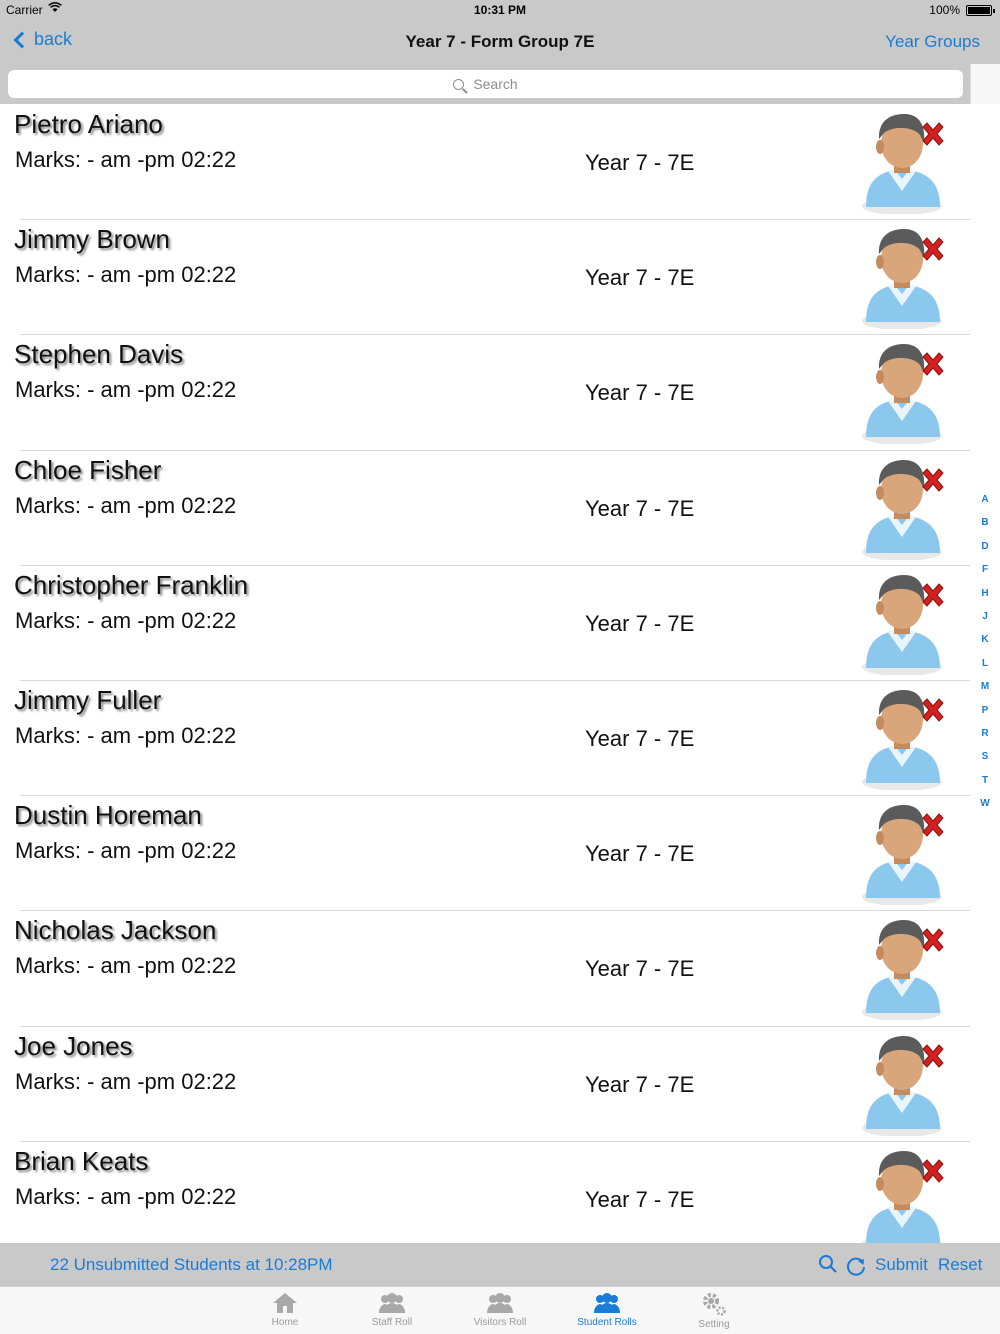 The image size is (1000, 1334). I want to click on unsubmitted-status: 22 Unsubmitted Students at 10:28PM, so click(191, 1264).